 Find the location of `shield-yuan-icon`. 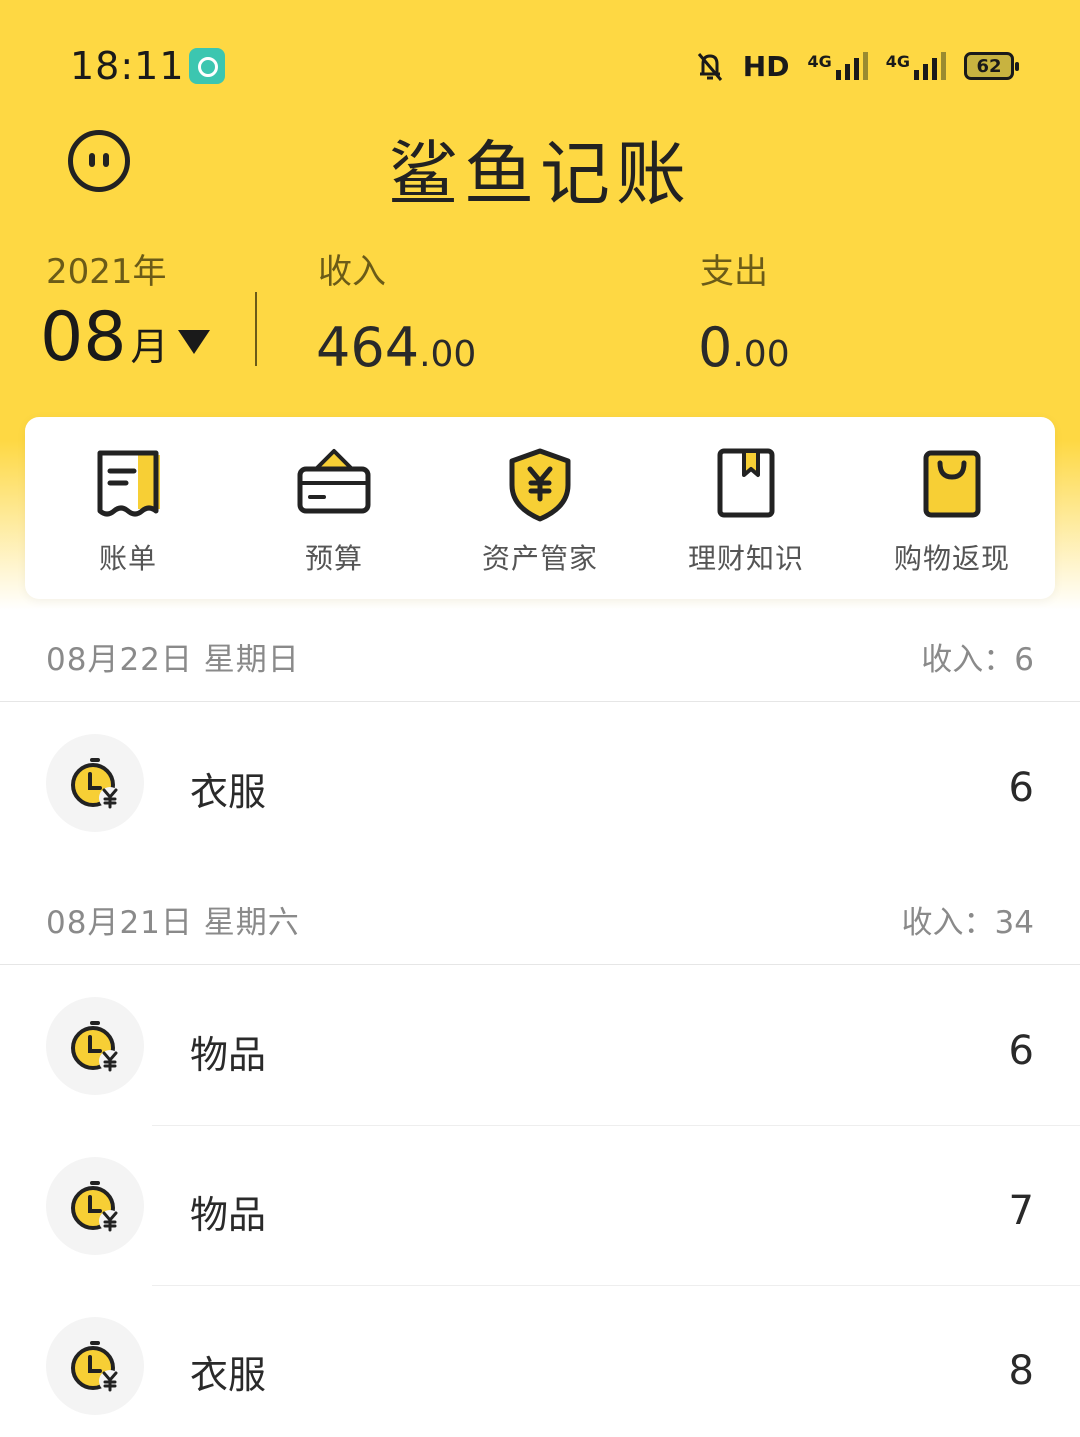

shield-yuan-icon is located at coordinates (540, 485).